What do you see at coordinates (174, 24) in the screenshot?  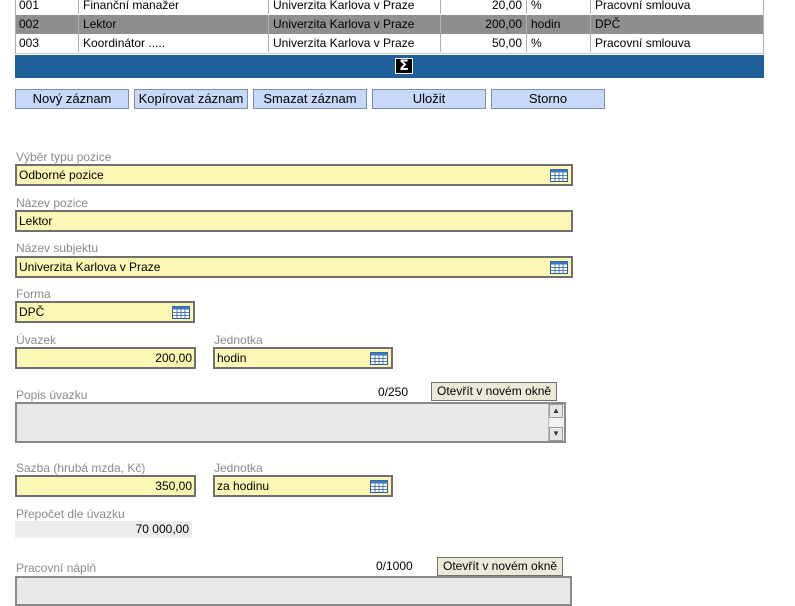 I see `row-name: Lektor` at bounding box center [174, 24].